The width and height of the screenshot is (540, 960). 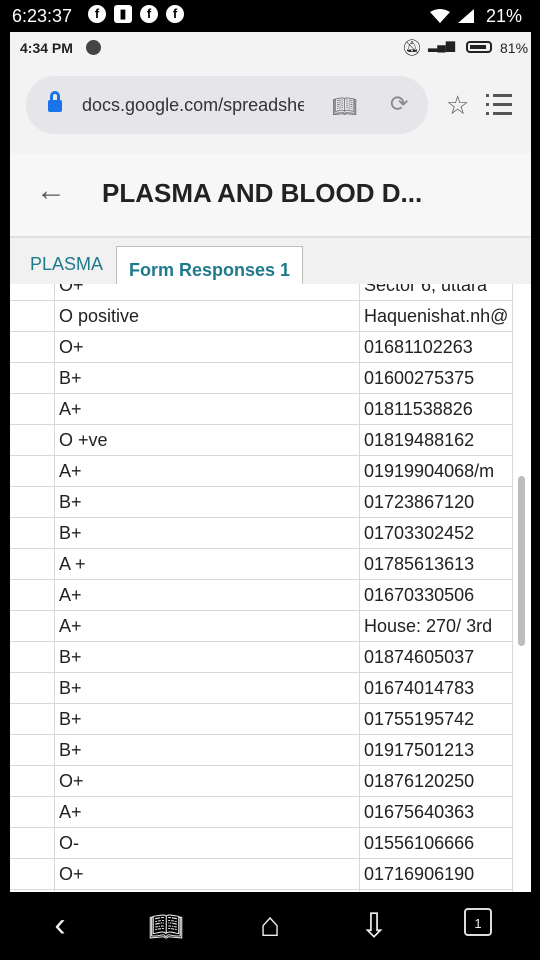 I want to click on contact-cell: Haquenishat.nh@, so click(x=436, y=315).